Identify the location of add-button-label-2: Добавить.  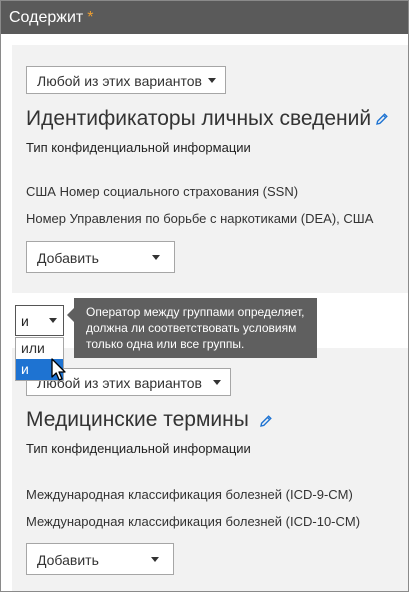
(68, 560).